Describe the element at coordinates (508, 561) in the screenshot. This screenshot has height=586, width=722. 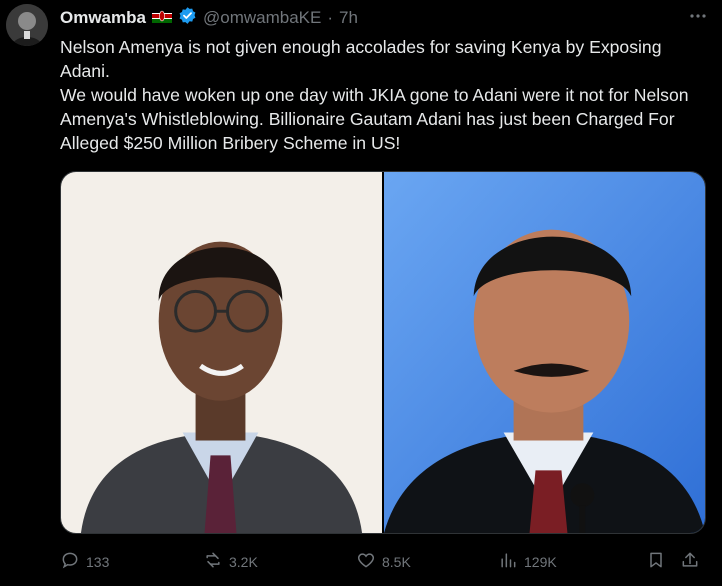
I see `views-icon` at that location.